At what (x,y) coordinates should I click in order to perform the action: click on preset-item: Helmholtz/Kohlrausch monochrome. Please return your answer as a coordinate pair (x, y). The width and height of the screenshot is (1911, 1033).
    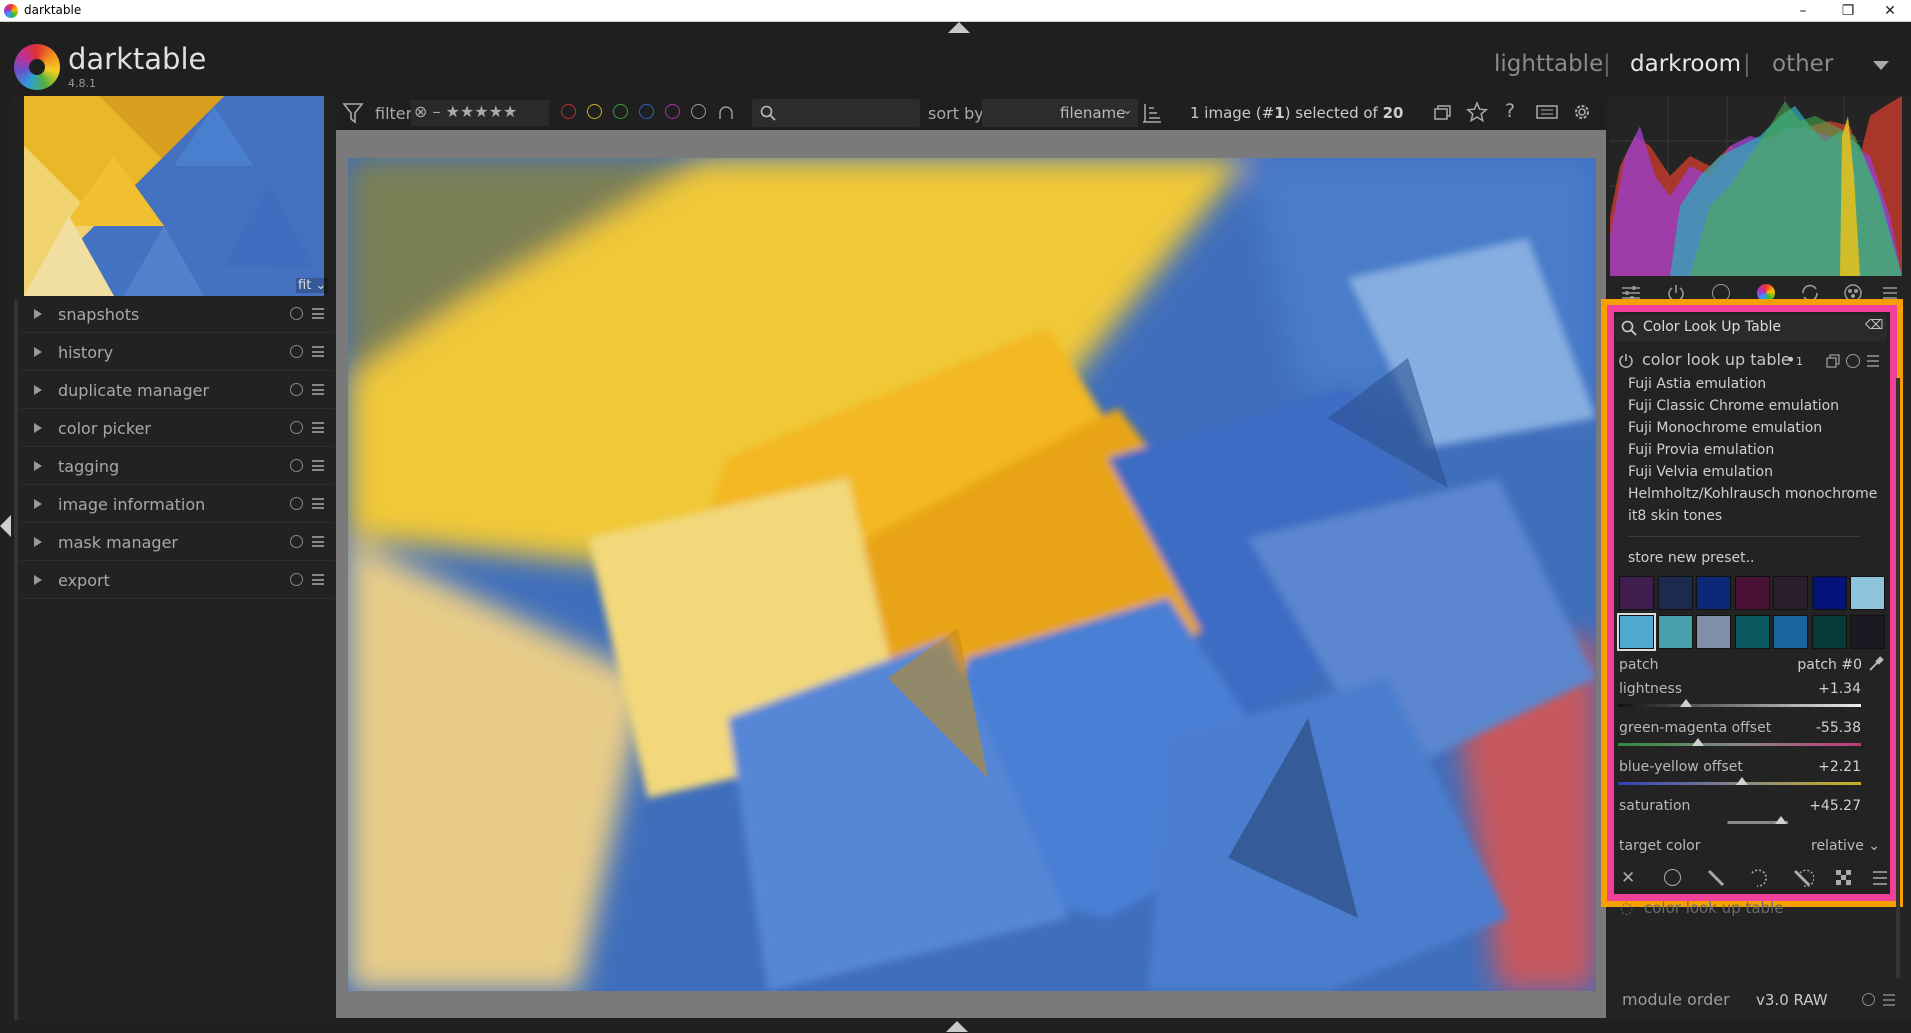
    Looking at the image, I should click on (1752, 494).